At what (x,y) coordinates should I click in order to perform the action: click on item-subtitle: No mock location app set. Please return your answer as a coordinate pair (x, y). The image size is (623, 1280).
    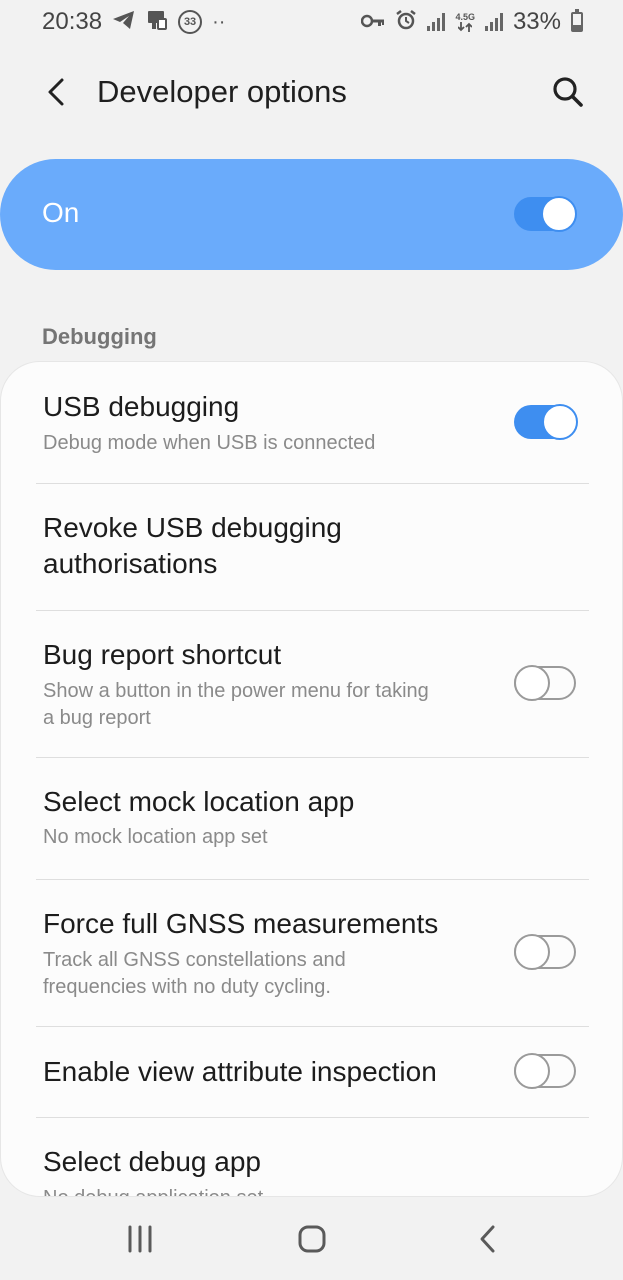
    Looking at the image, I should click on (155, 837).